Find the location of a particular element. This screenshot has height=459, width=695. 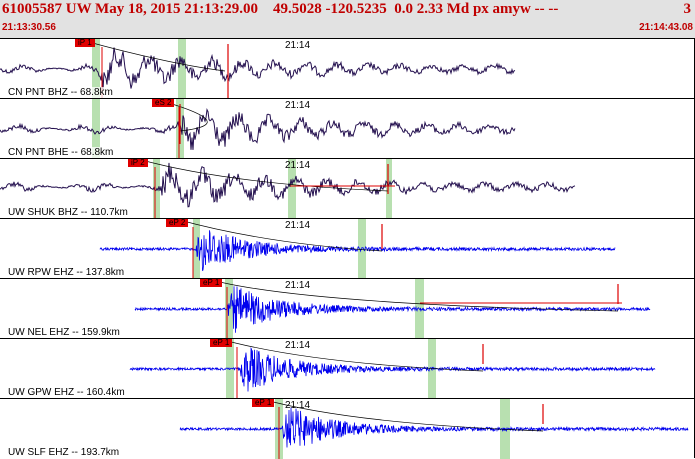

seismogram-trace: eP 2 21:14 UW RPW EHZ -- 137.8km is located at coordinates (347, 248).